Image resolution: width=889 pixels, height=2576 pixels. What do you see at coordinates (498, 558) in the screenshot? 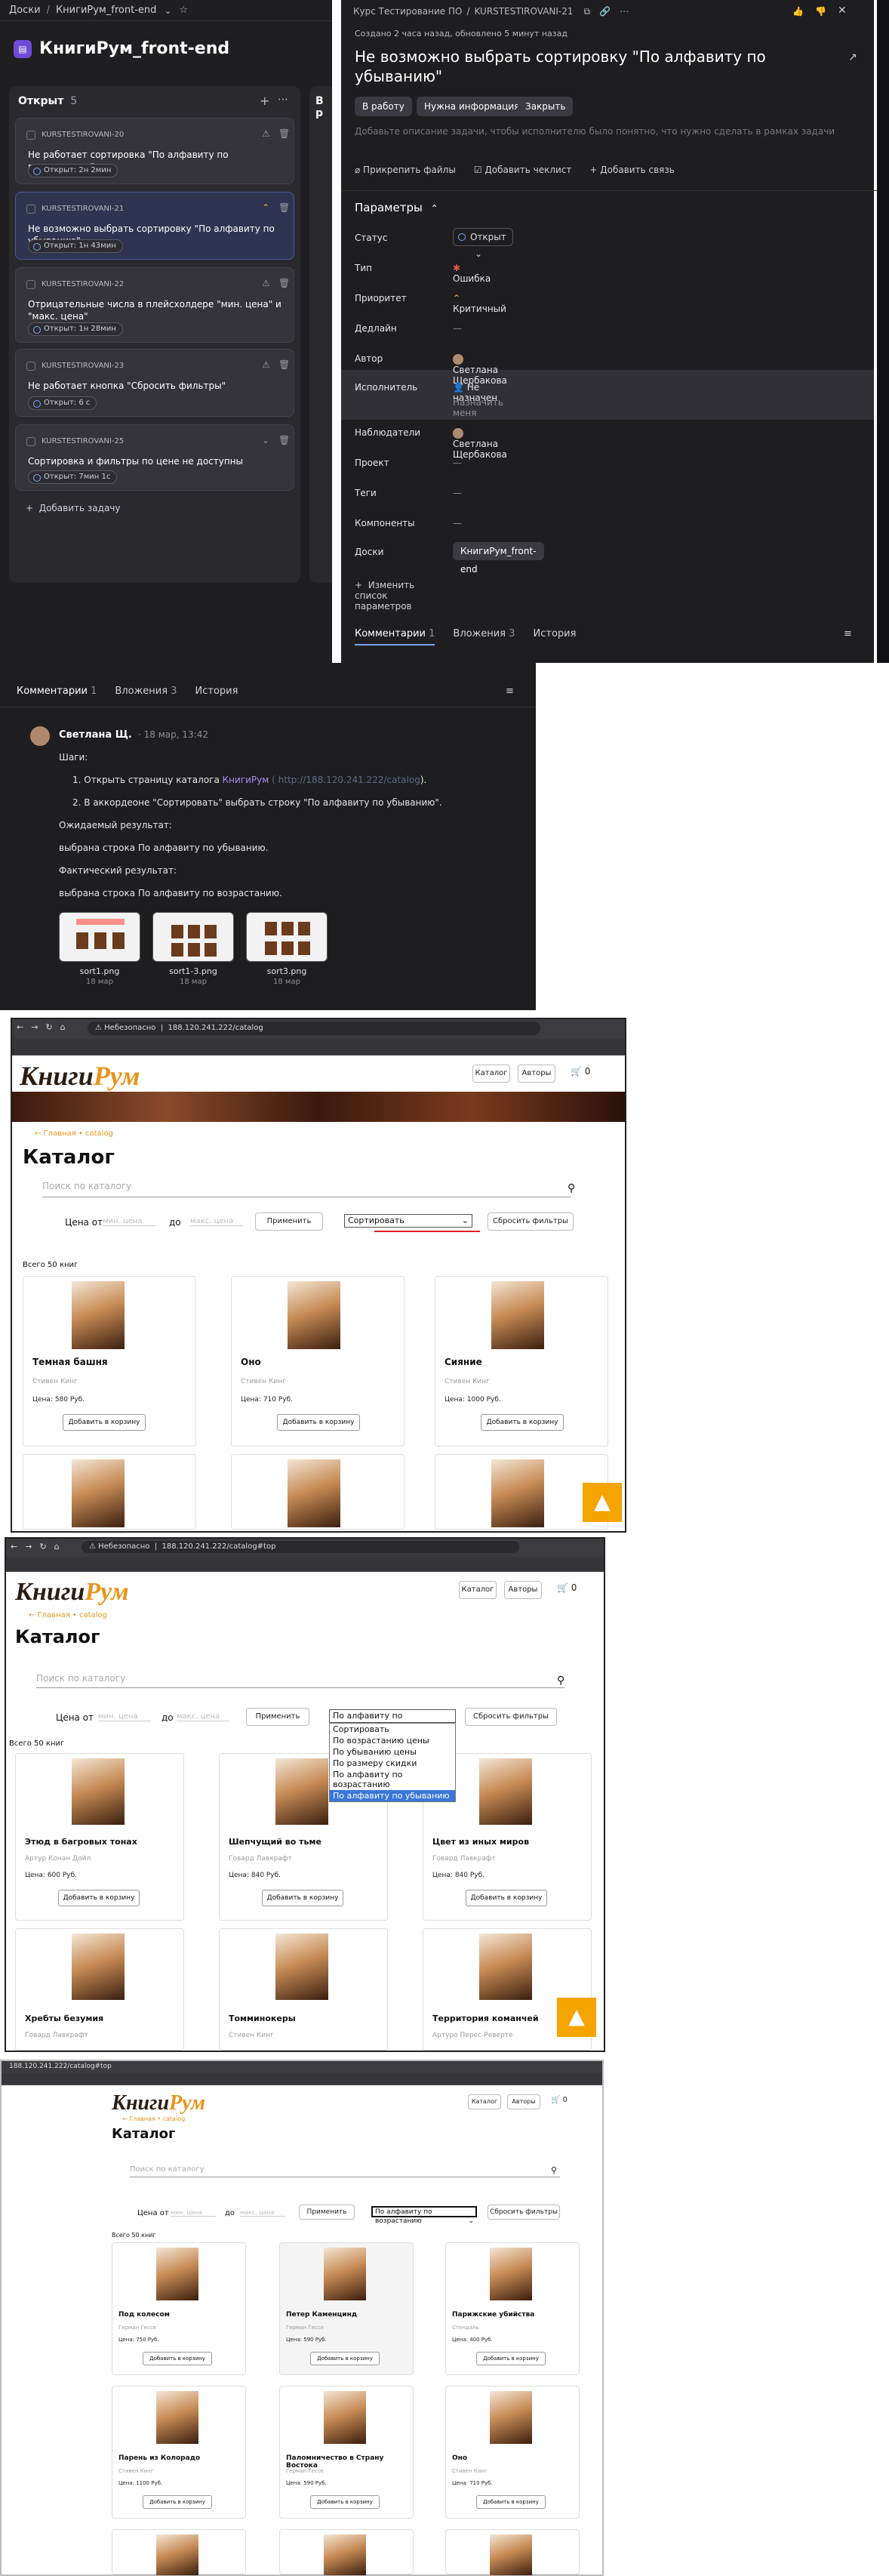
I see `board-chip: КнигиРум_front-end` at bounding box center [498, 558].